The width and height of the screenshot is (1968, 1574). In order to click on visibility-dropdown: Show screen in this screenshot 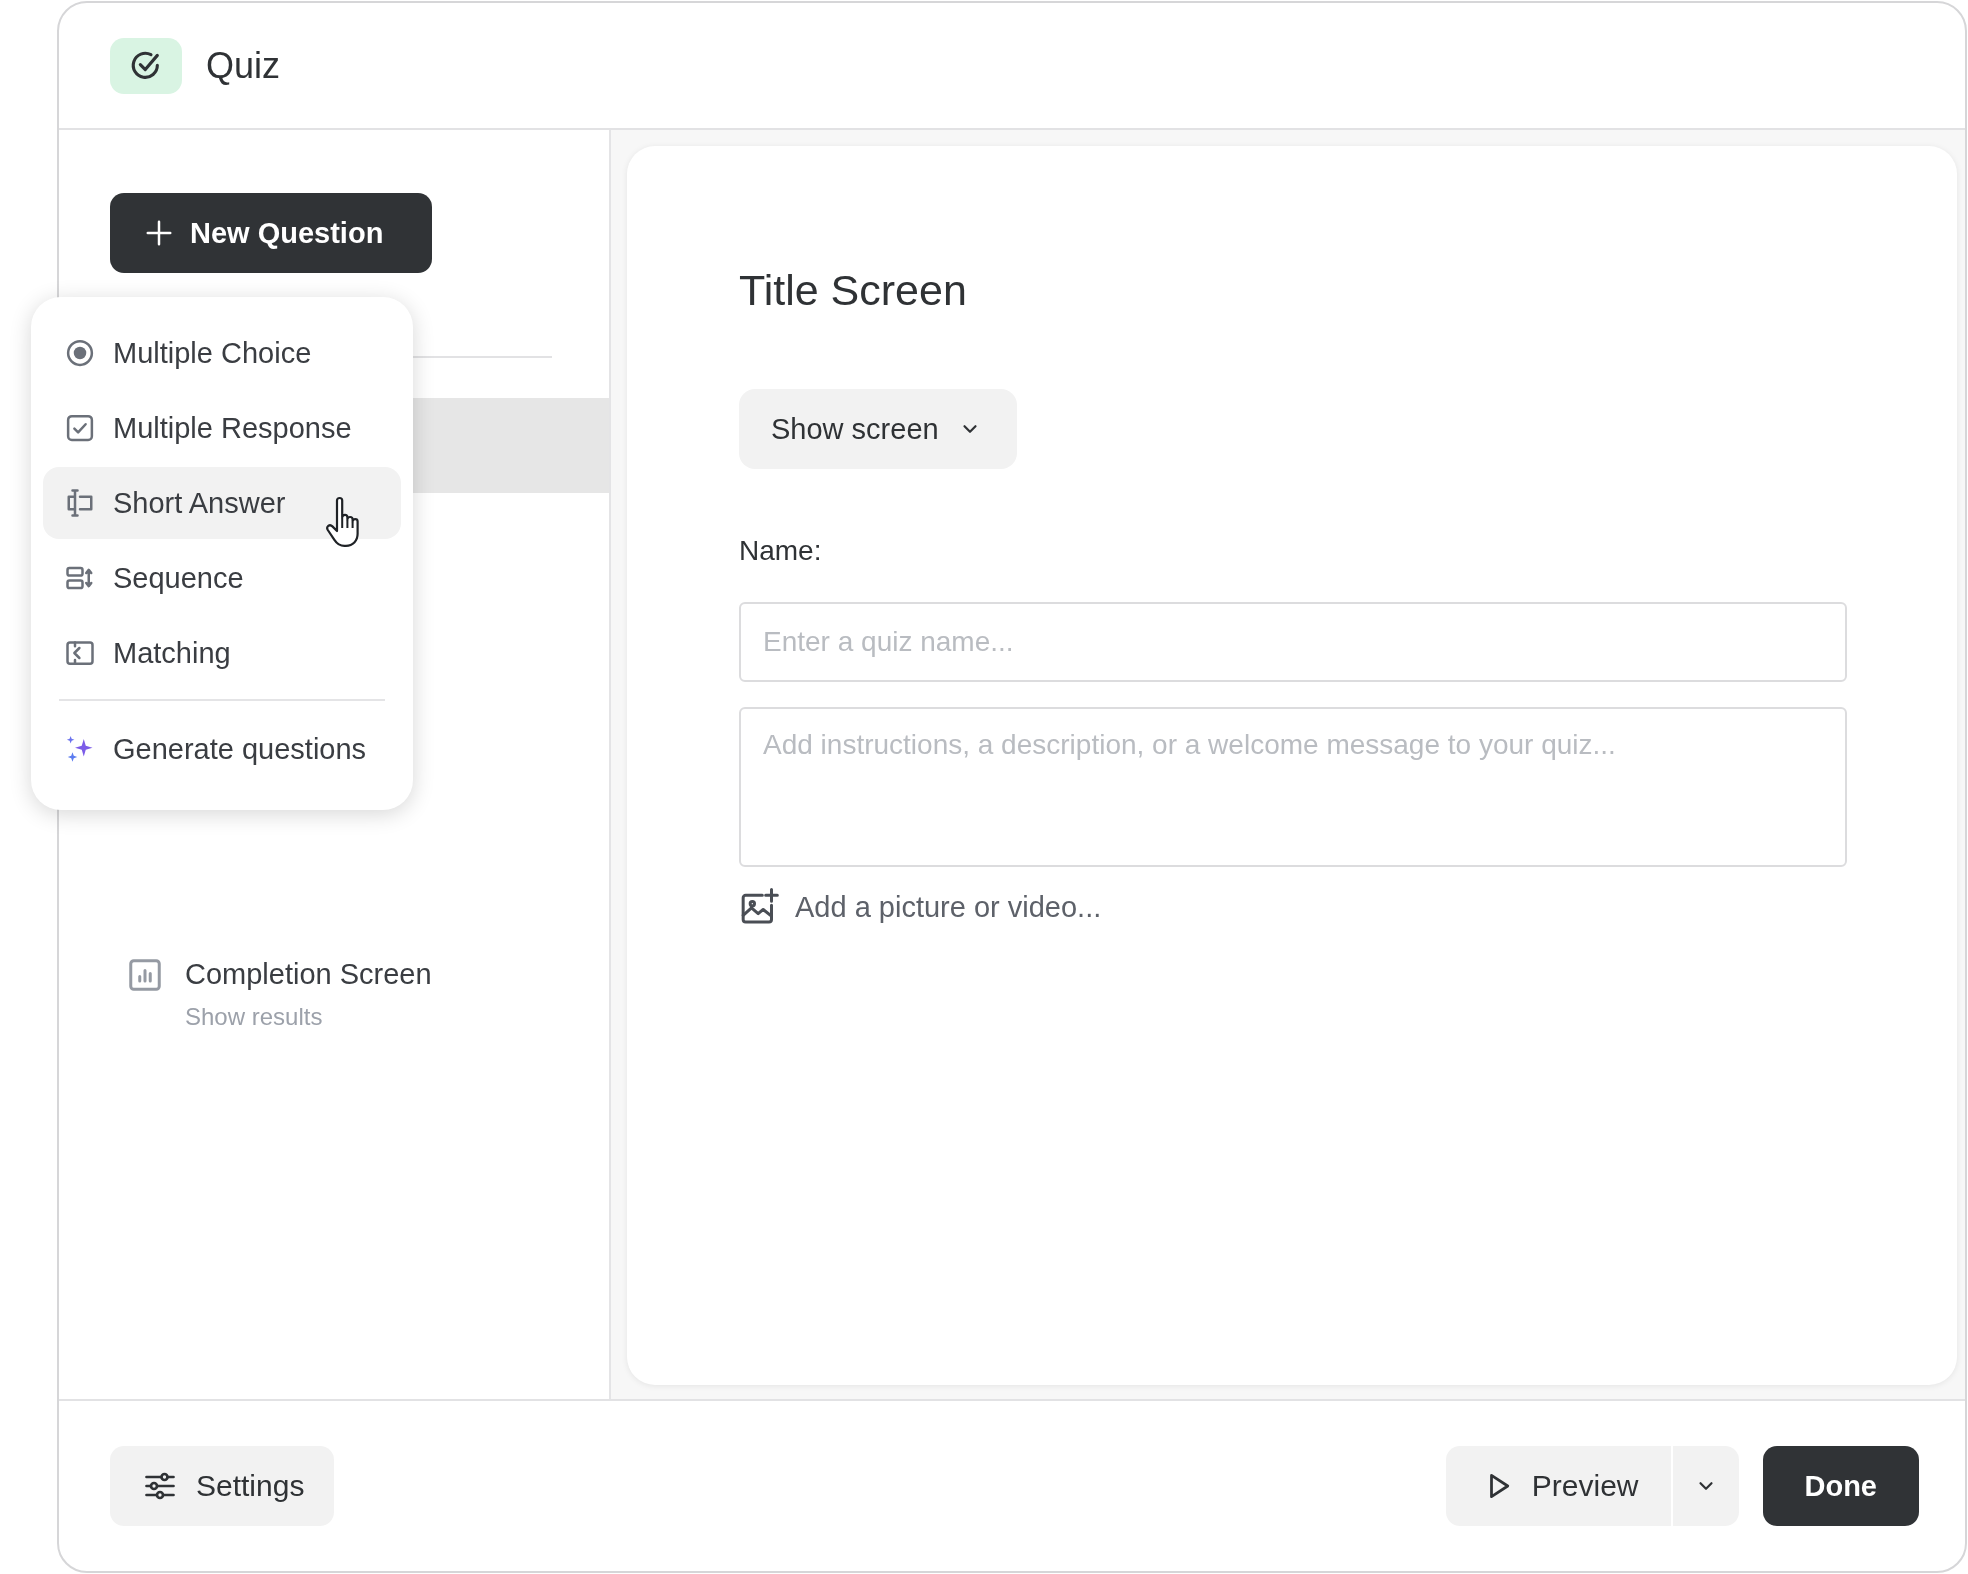, I will do `click(878, 429)`.